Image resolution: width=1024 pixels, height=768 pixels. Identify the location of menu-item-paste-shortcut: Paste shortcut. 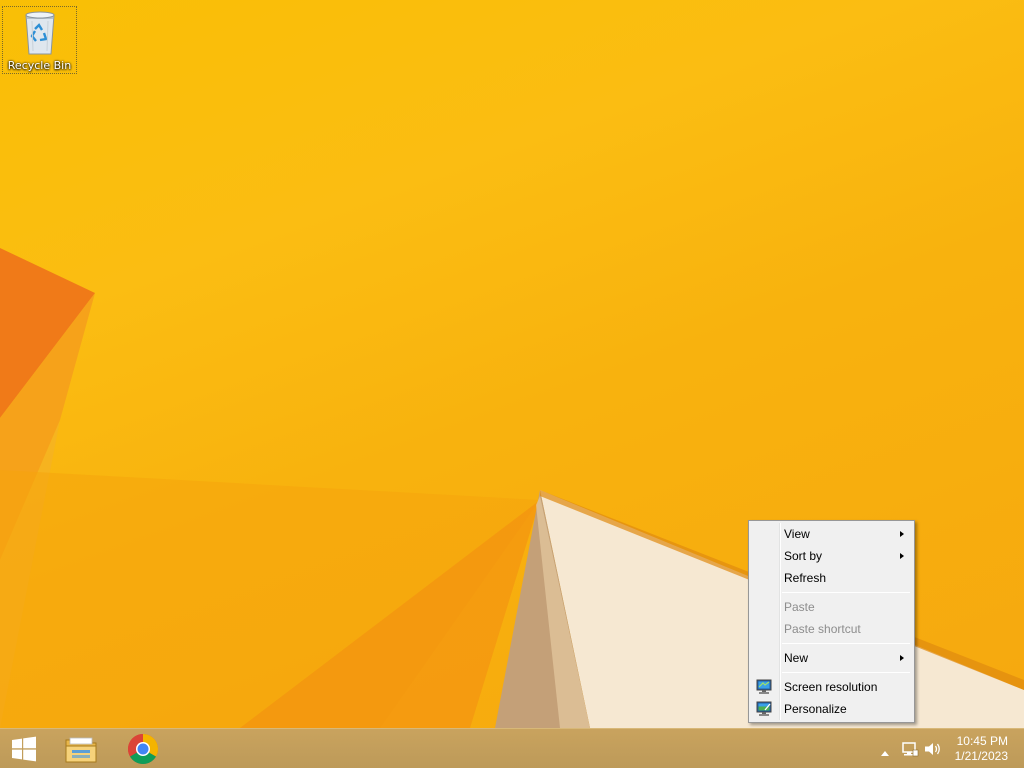
(831, 629).